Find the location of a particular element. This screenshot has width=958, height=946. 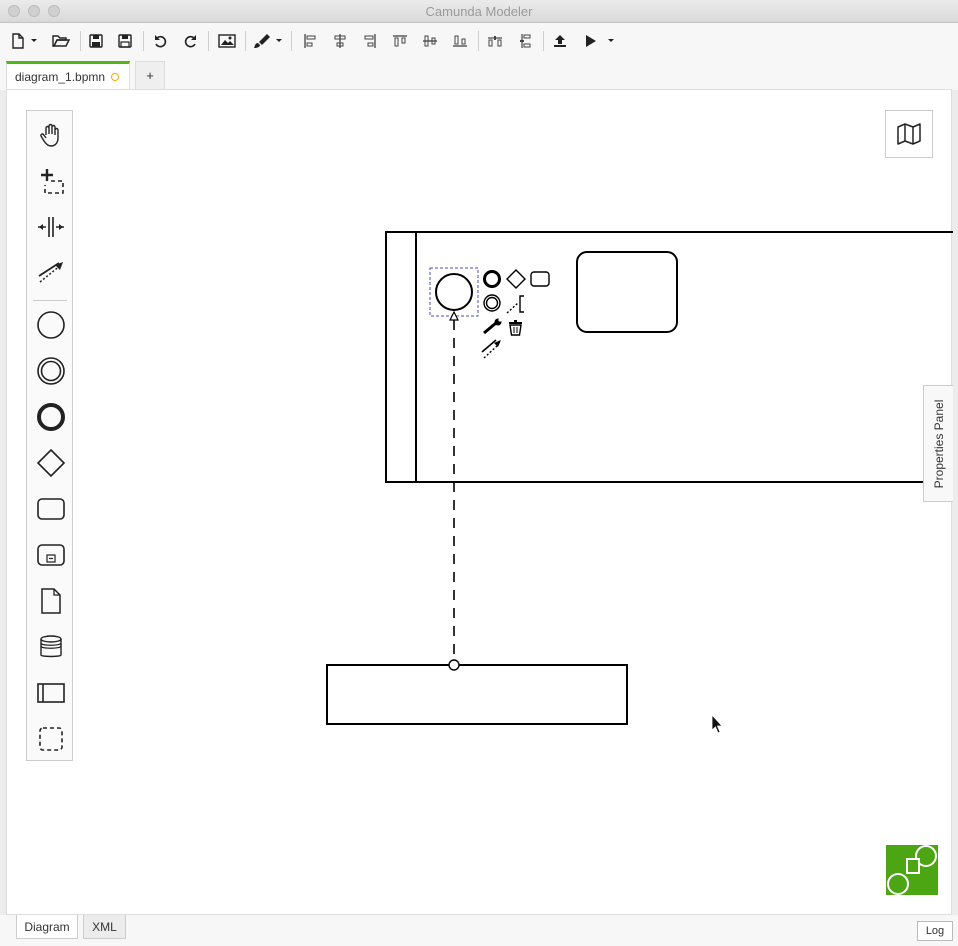

align-bottom-icon is located at coordinates (460, 41).